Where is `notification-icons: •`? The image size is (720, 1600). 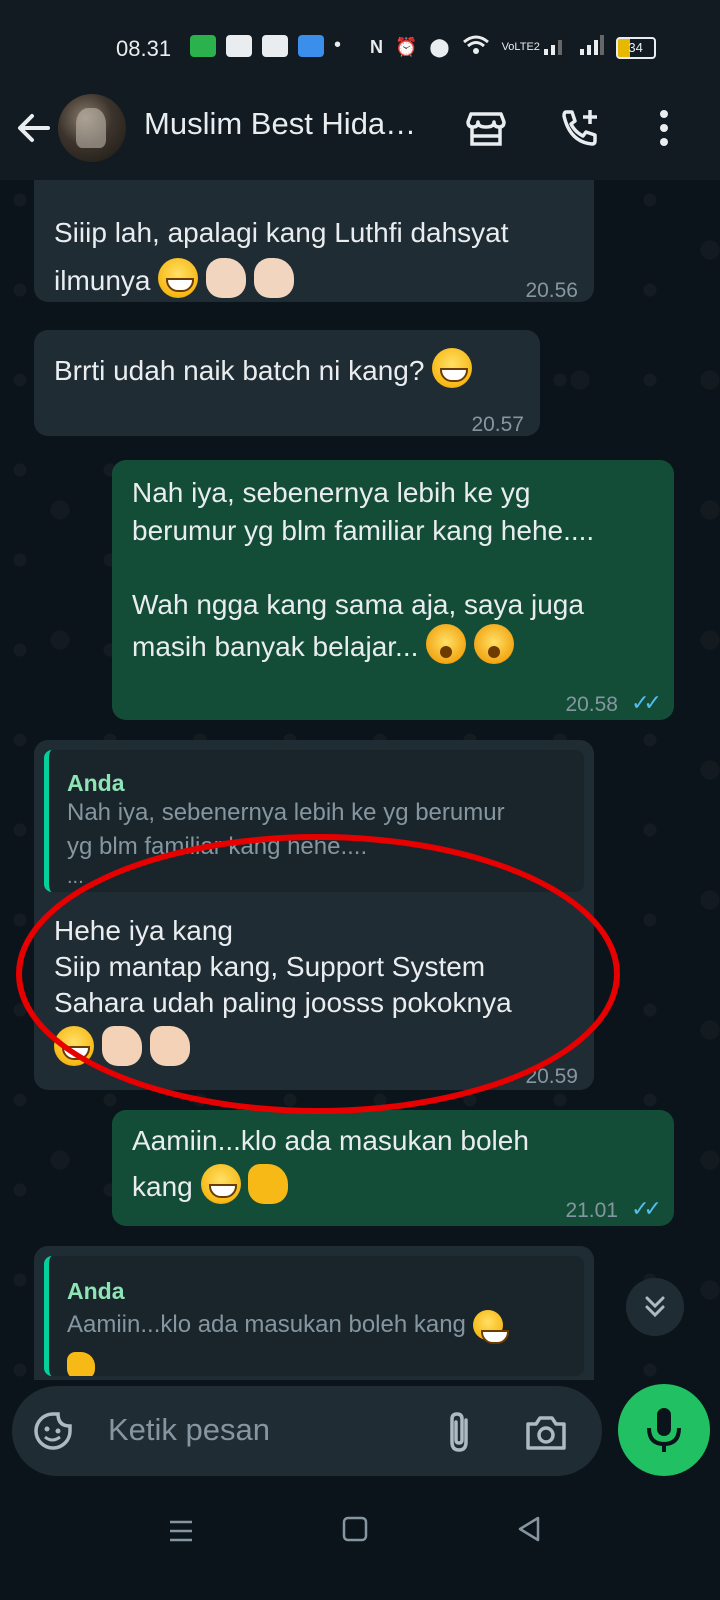
notification-icons: • is located at coordinates (265, 45).